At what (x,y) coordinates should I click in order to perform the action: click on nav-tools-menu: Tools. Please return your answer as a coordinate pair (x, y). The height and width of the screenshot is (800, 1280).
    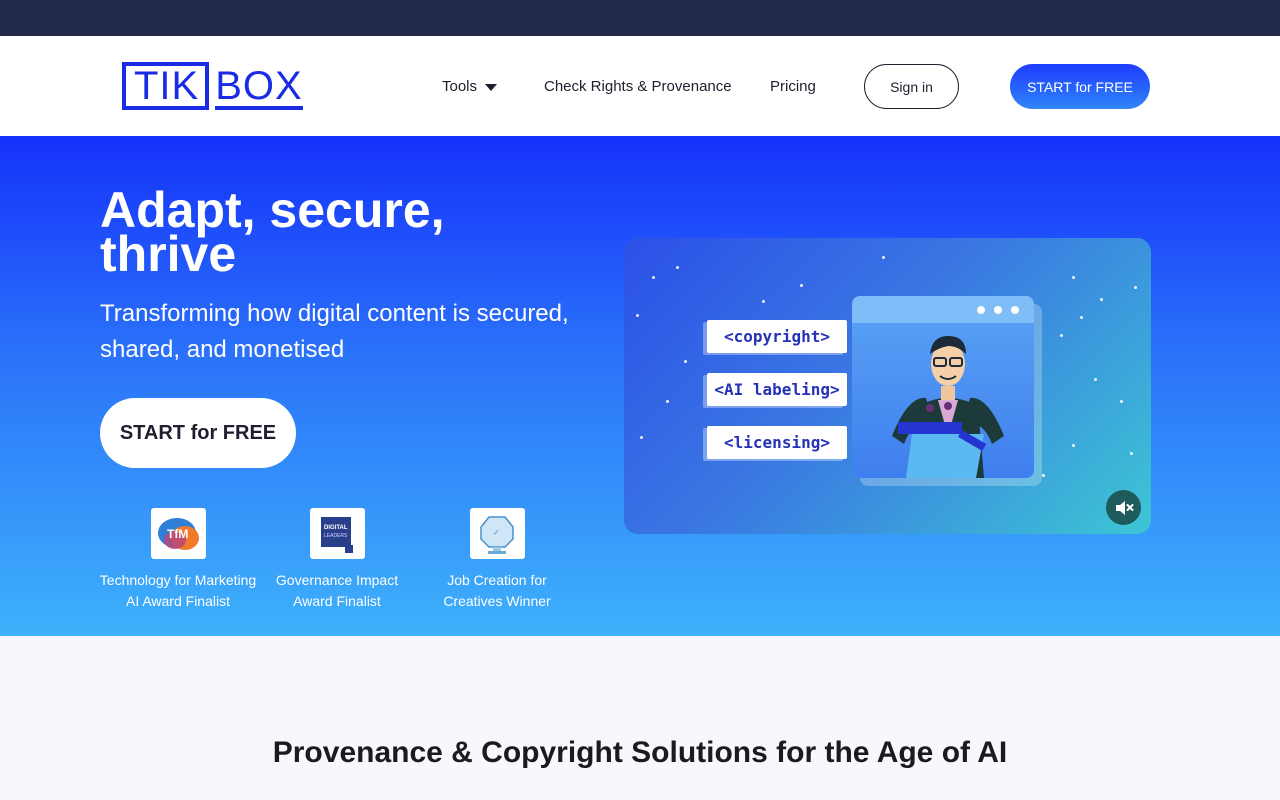
    Looking at the image, I should click on (470, 86).